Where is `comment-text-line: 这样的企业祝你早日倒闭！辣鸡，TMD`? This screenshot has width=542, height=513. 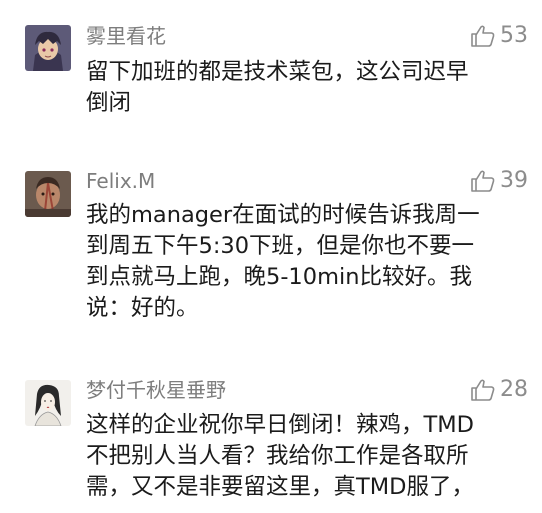
comment-text-line: 这样的企业祝你早日倒闭！辣鸡，TMD is located at coordinates (280, 425).